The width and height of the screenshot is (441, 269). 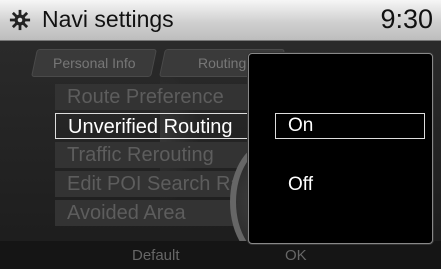 What do you see at coordinates (140, 155) in the screenshot?
I see `menu-item-label: Traffic Rerouting` at bounding box center [140, 155].